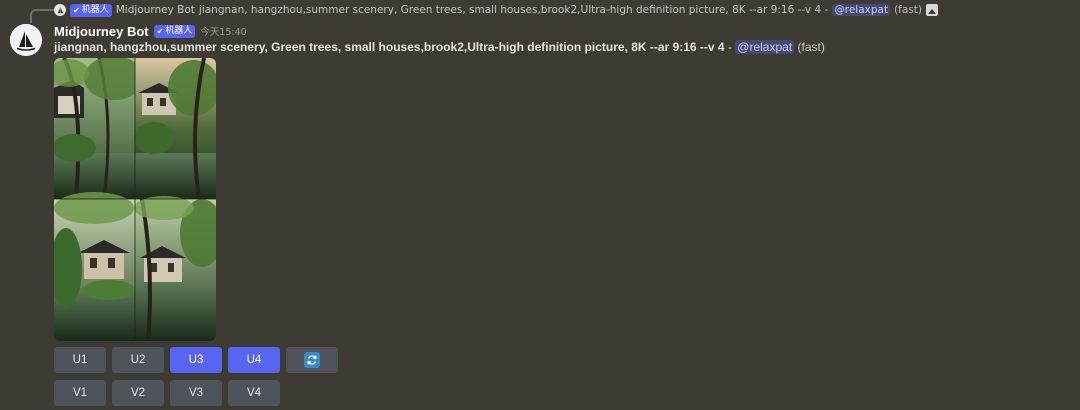 The height and width of the screenshot is (410, 1080). Describe the element at coordinates (765, 47) in the screenshot. I see `mention: @relaxpat` at that location.